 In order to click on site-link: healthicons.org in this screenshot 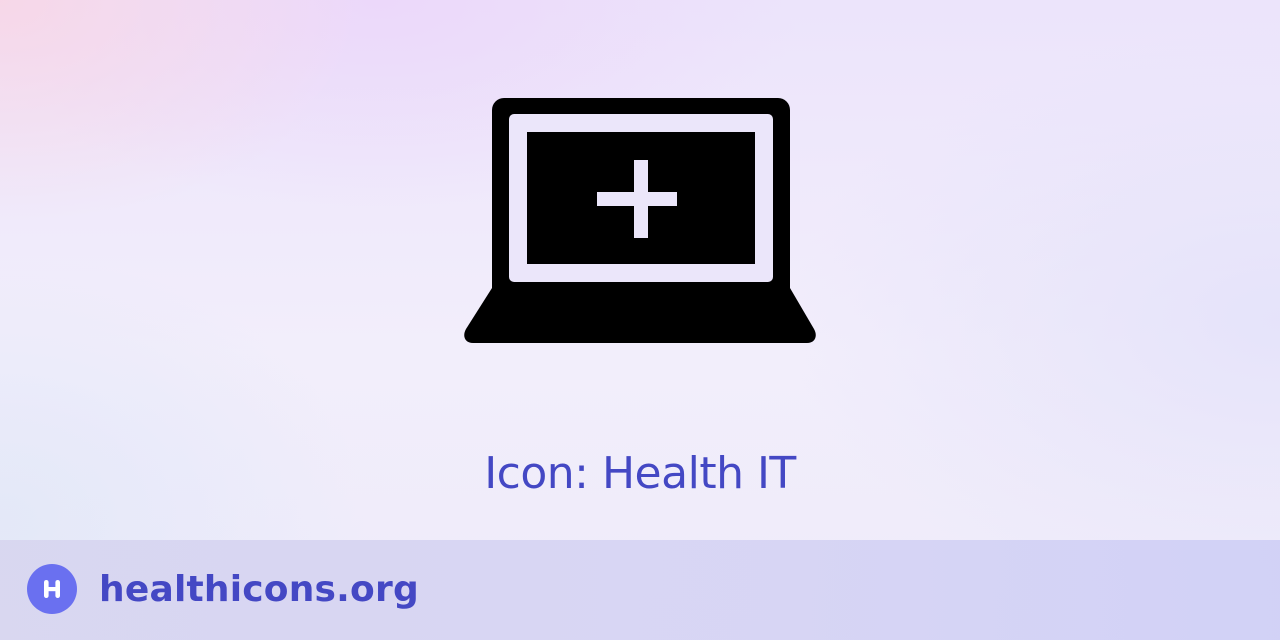, I will do `click(259, 590)`.